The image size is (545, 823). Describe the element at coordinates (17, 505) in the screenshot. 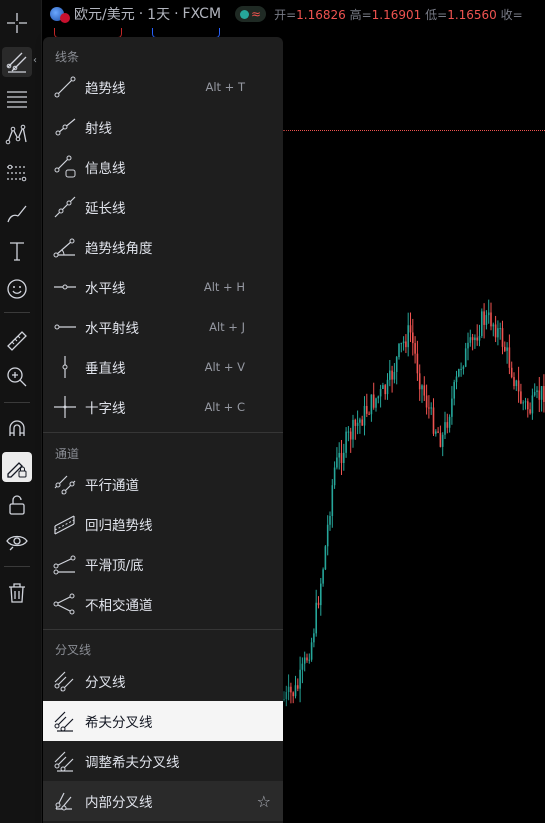

I see `lock-drawings-button` at that location.